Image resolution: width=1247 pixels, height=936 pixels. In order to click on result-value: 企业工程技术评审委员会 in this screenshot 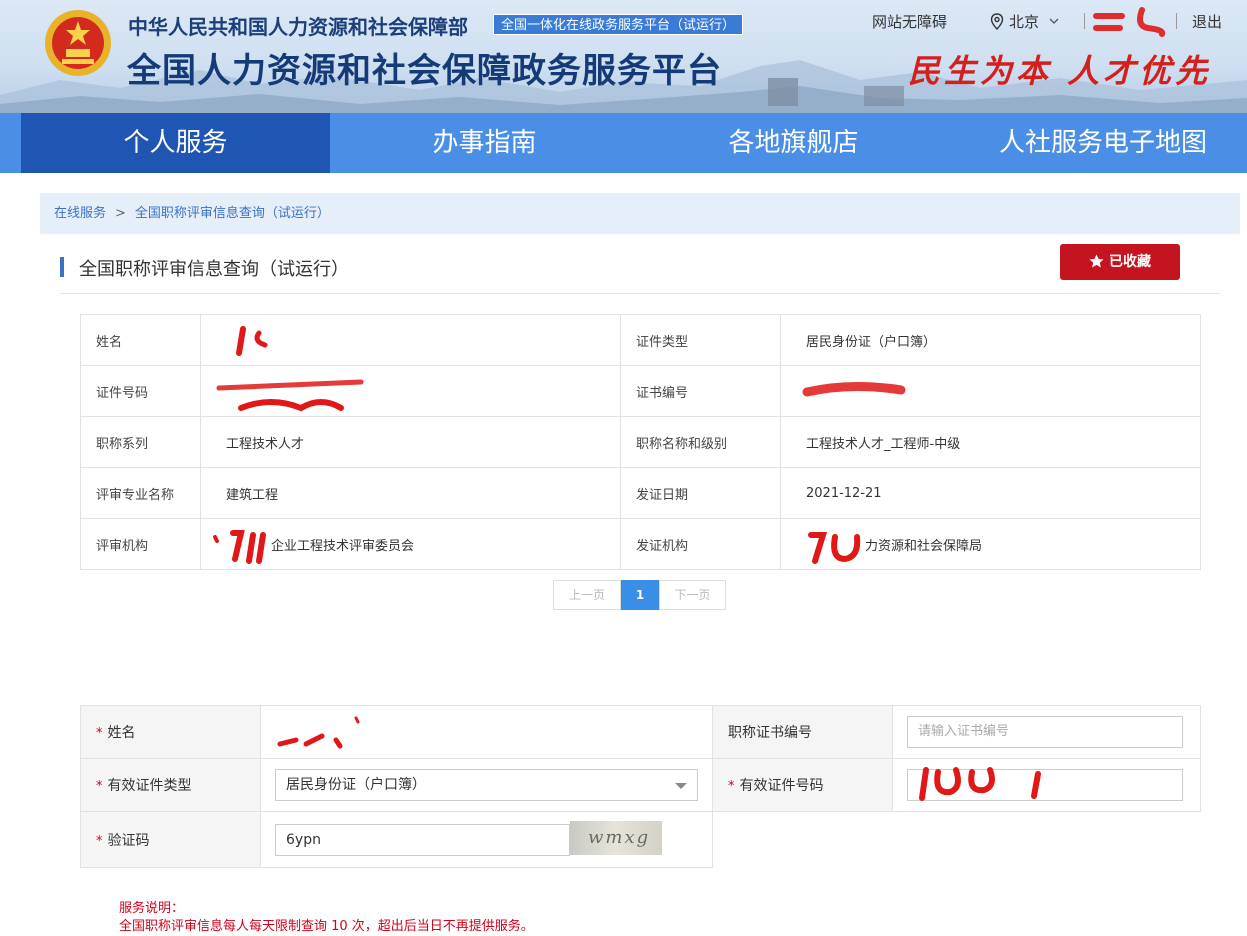, I will do `click(343, 546)`.